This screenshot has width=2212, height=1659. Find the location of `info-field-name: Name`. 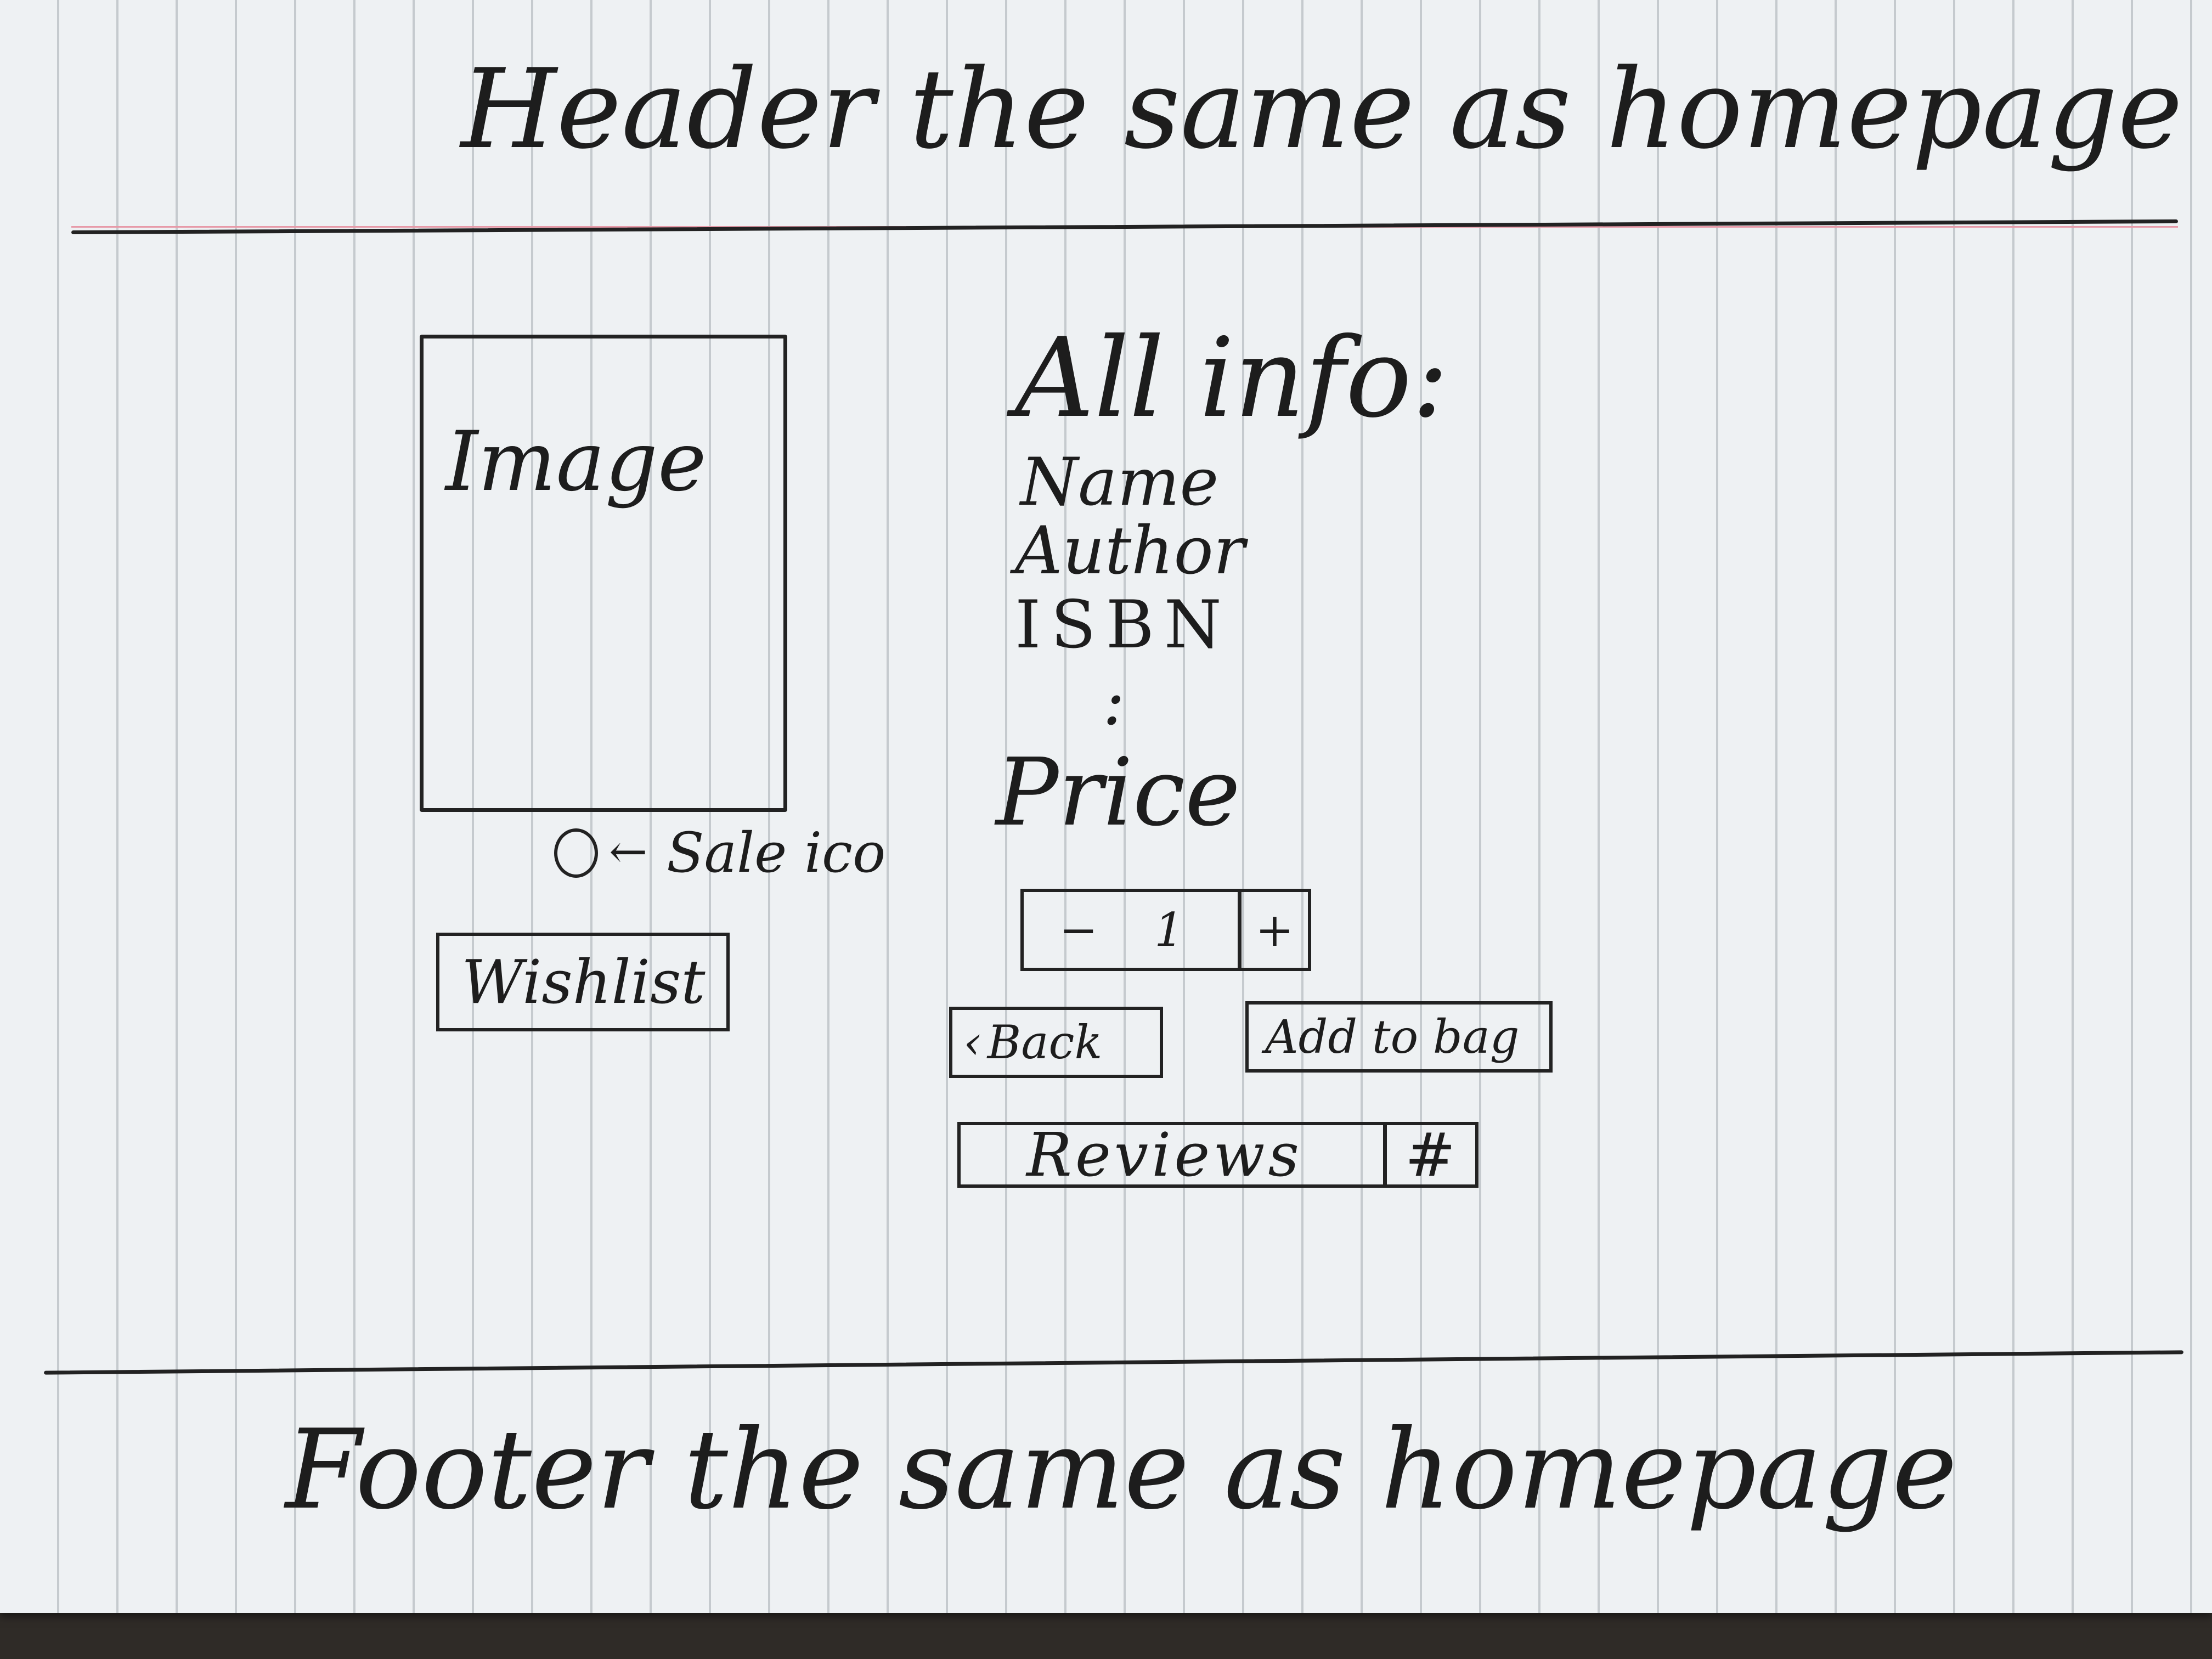

info-field-name: Name is located at coordinates (1120, 483).